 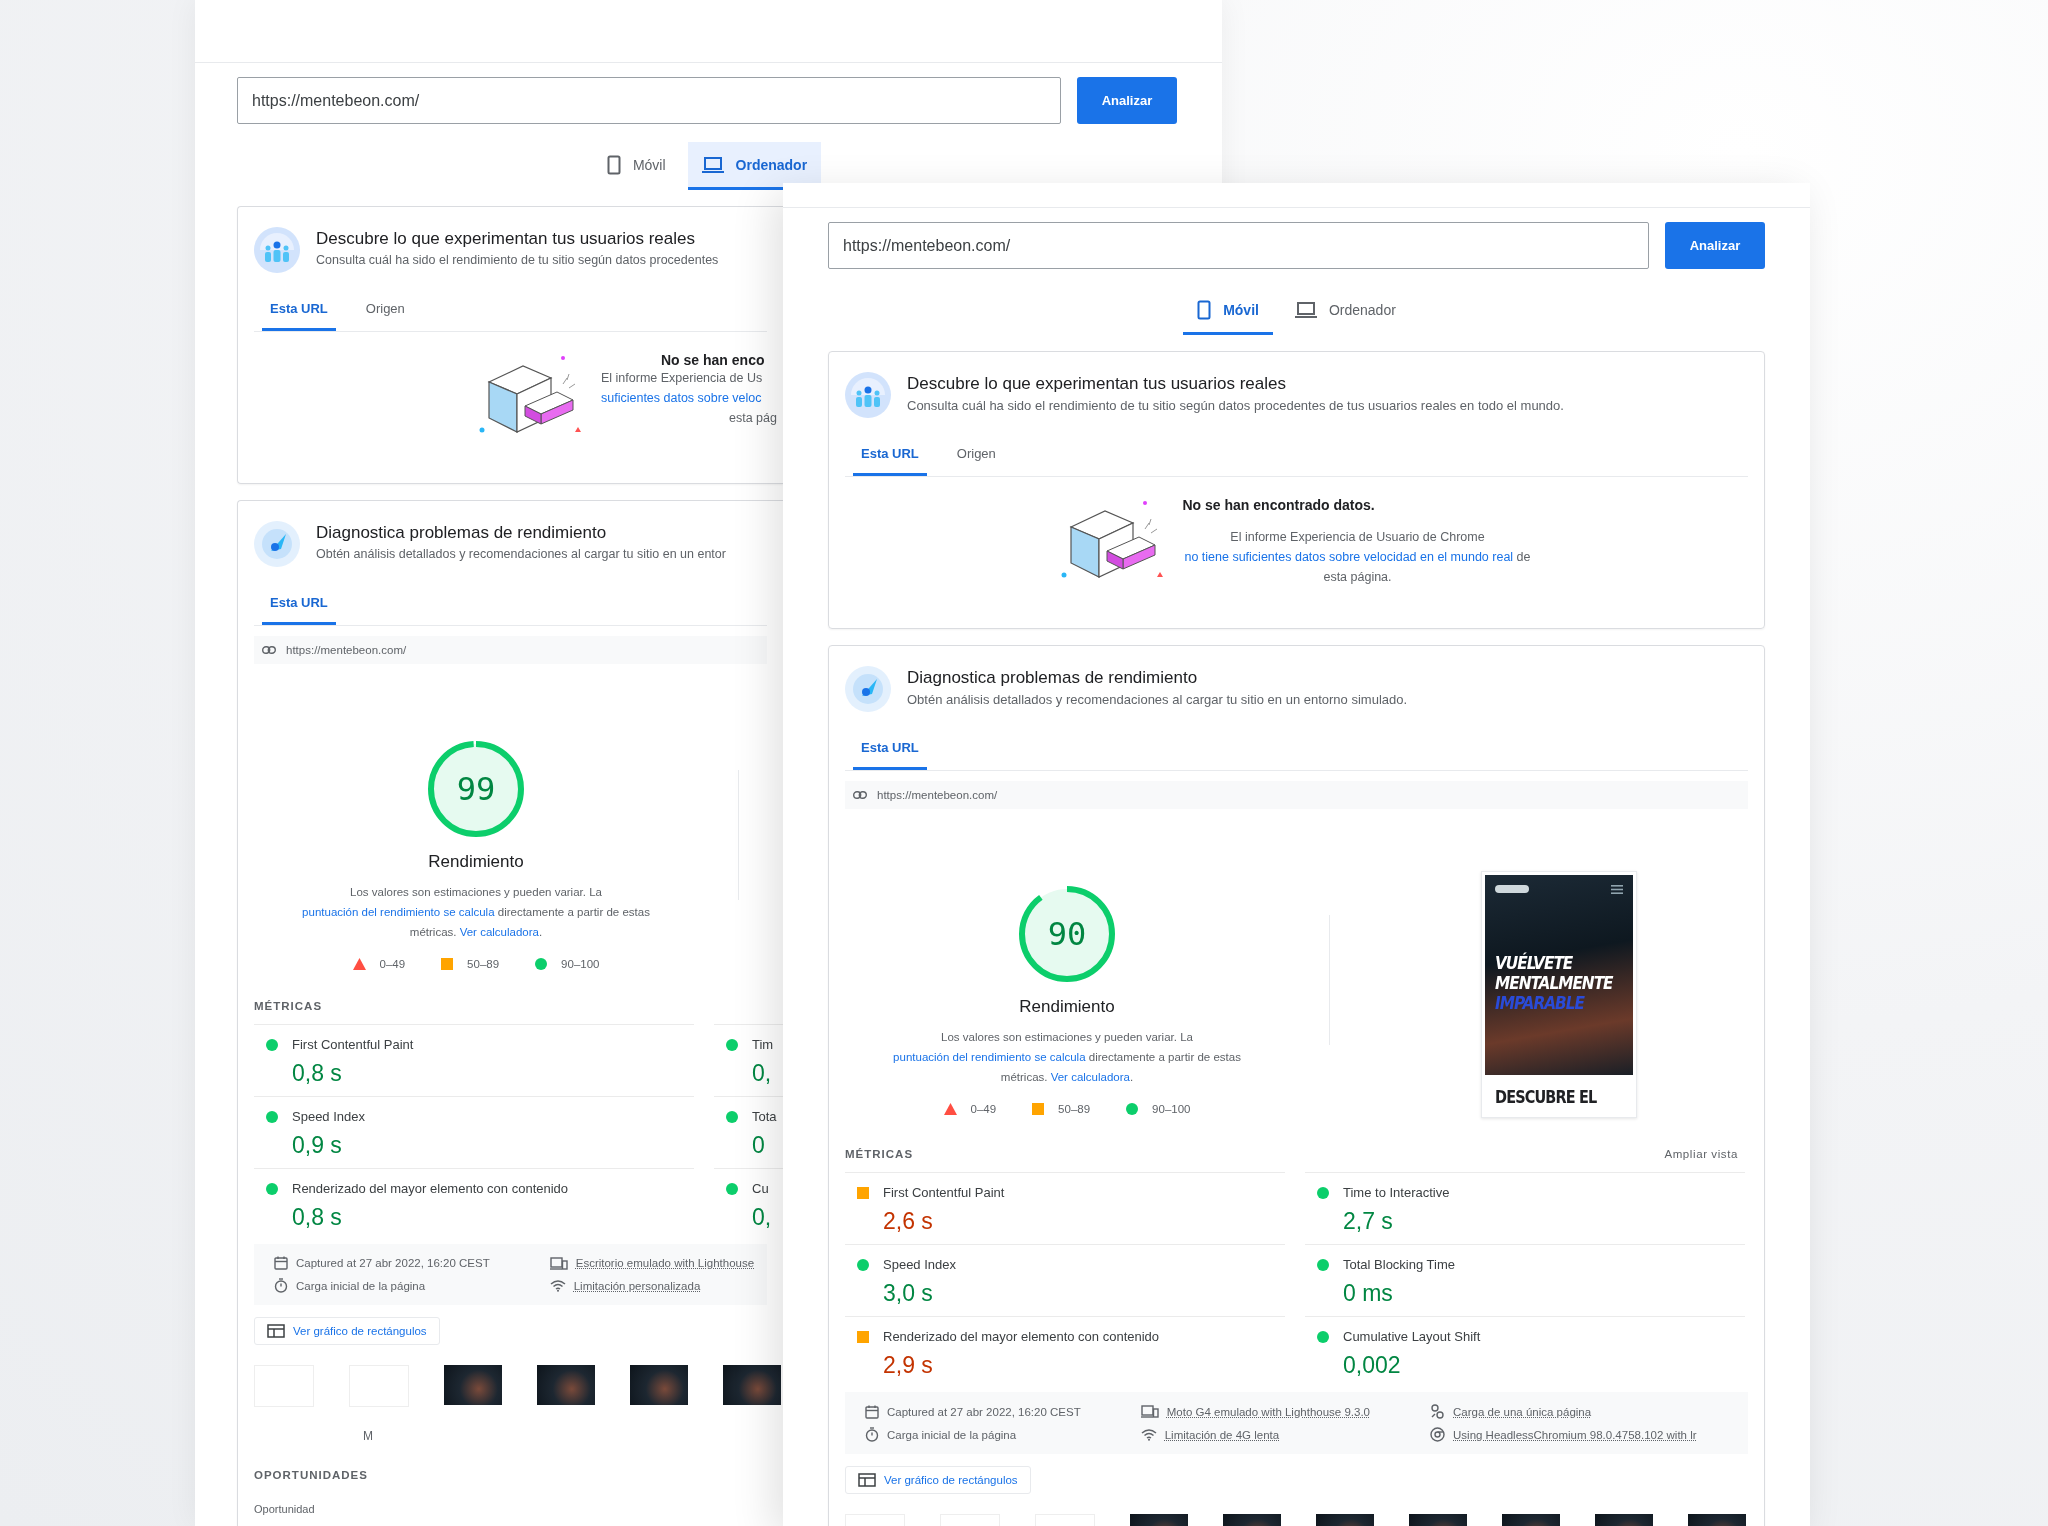 I want to click on section-title: Descubre lo que experimentan tus usuarios reales, so click(x=1096, y=384).